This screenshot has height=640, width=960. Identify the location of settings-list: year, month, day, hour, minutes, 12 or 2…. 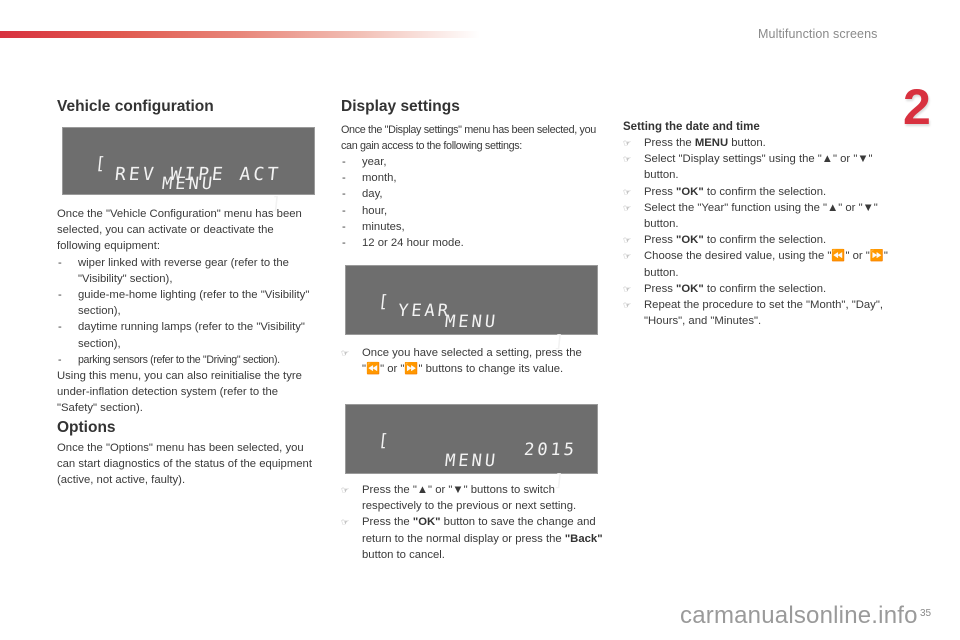
(471, 202).